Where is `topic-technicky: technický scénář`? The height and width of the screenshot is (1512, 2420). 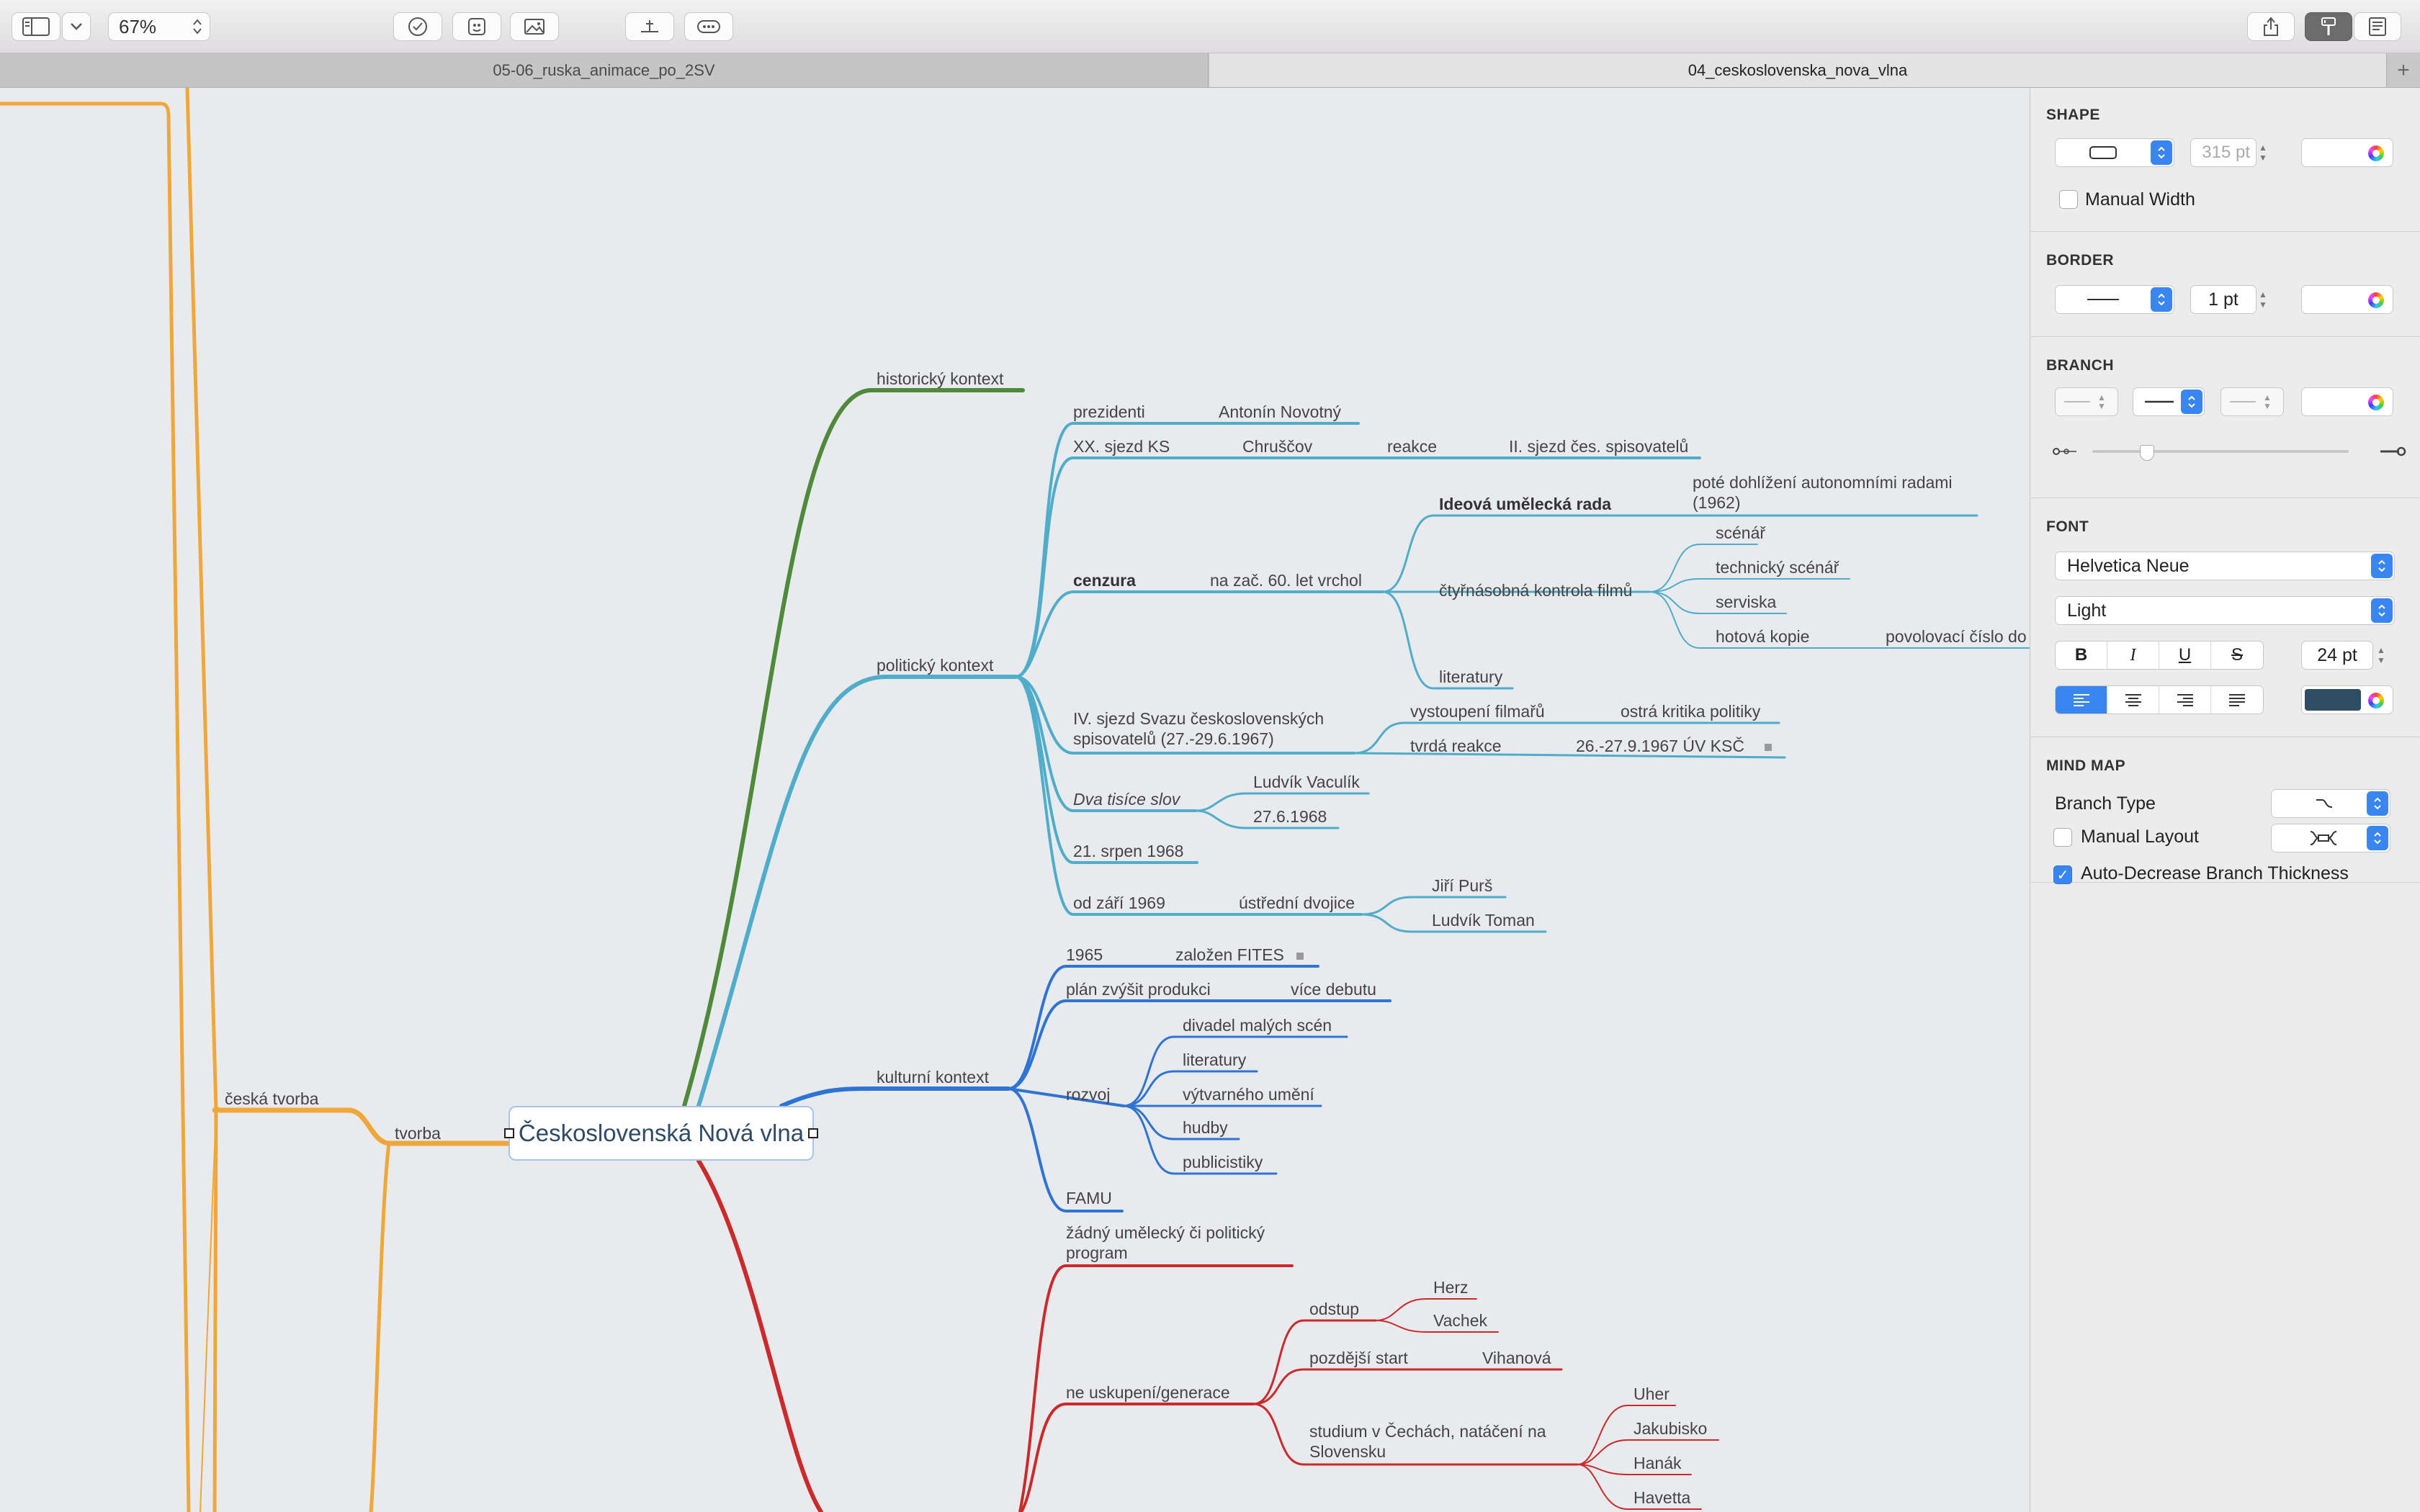
topic-technicky: technický scénář is located at coordinates (1777, 567).